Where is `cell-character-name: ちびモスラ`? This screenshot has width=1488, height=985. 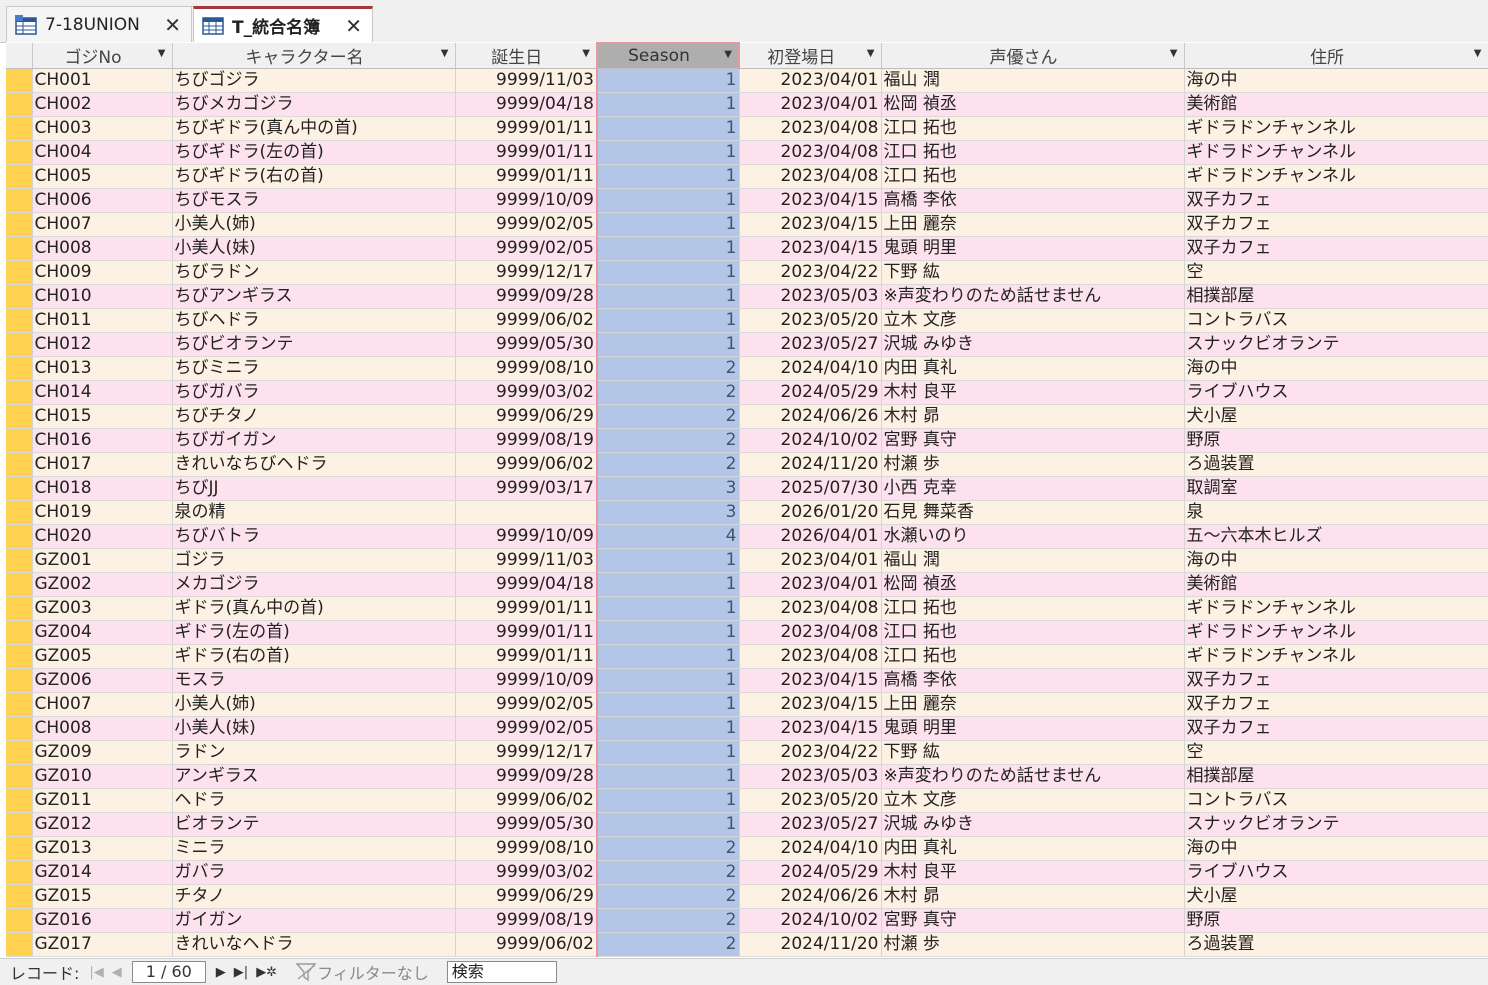 cell-character-name: ちびモスラ is located at coordinates (314, 200).